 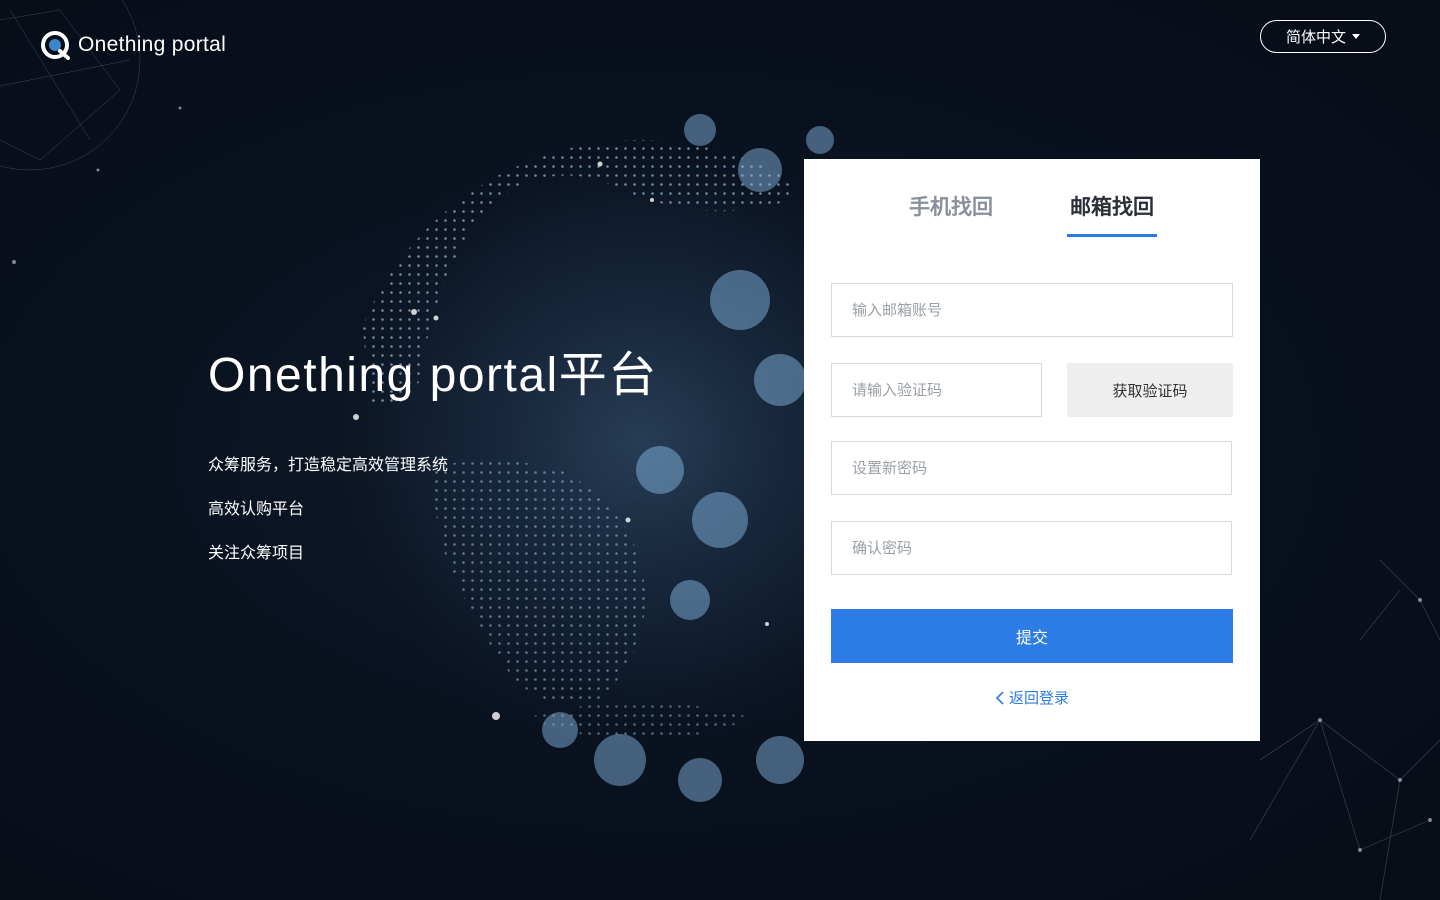 I want to click on hero-line: 众筹服务，打造稳定高效管理系统, so click(x=328, y=464).